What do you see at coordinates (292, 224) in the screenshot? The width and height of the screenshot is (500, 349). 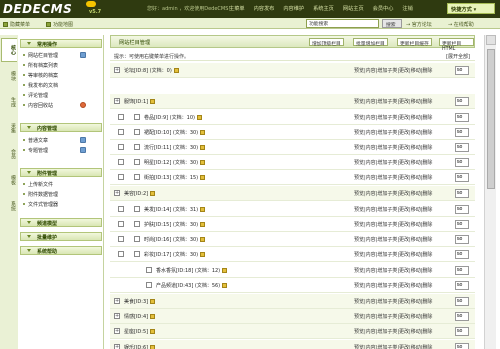 I see `channel-row: 护肤[ID:15] (文档：30) 预览|内容|增加子类|更改|移动|删除` at bounding box center [292, 224].